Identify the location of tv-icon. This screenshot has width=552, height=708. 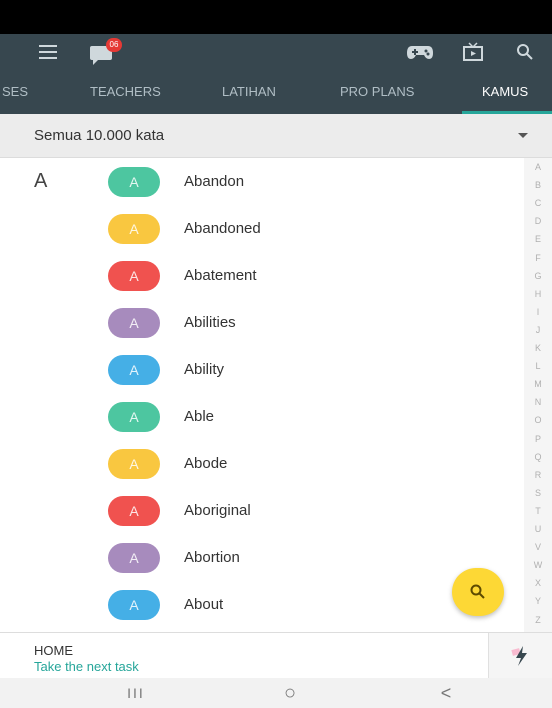
(473, 52).